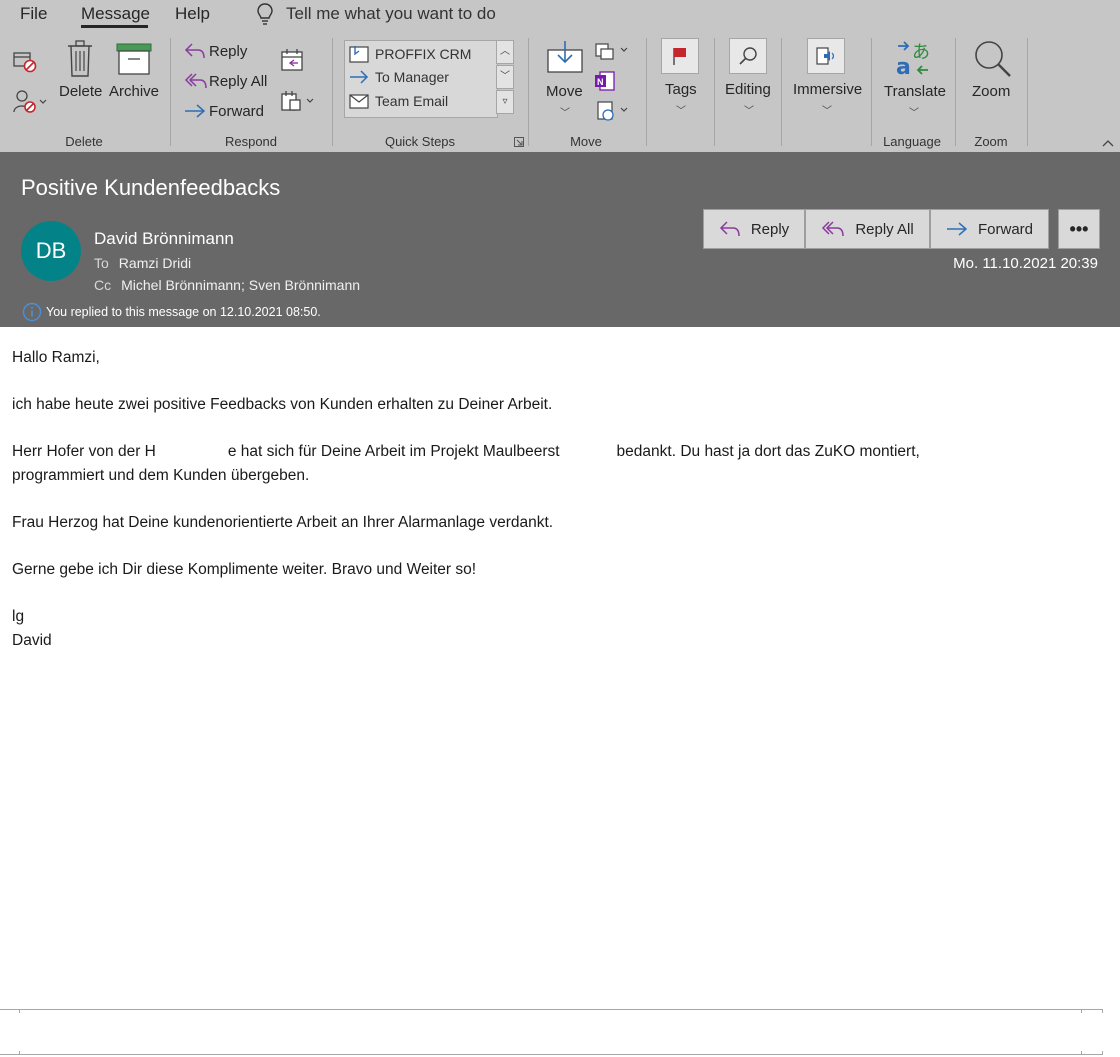 The image size is (1120, 1057). Describe the element at coordinates (1079, 229) in the screenshot. I see `more-actions-button: •••` at that location.